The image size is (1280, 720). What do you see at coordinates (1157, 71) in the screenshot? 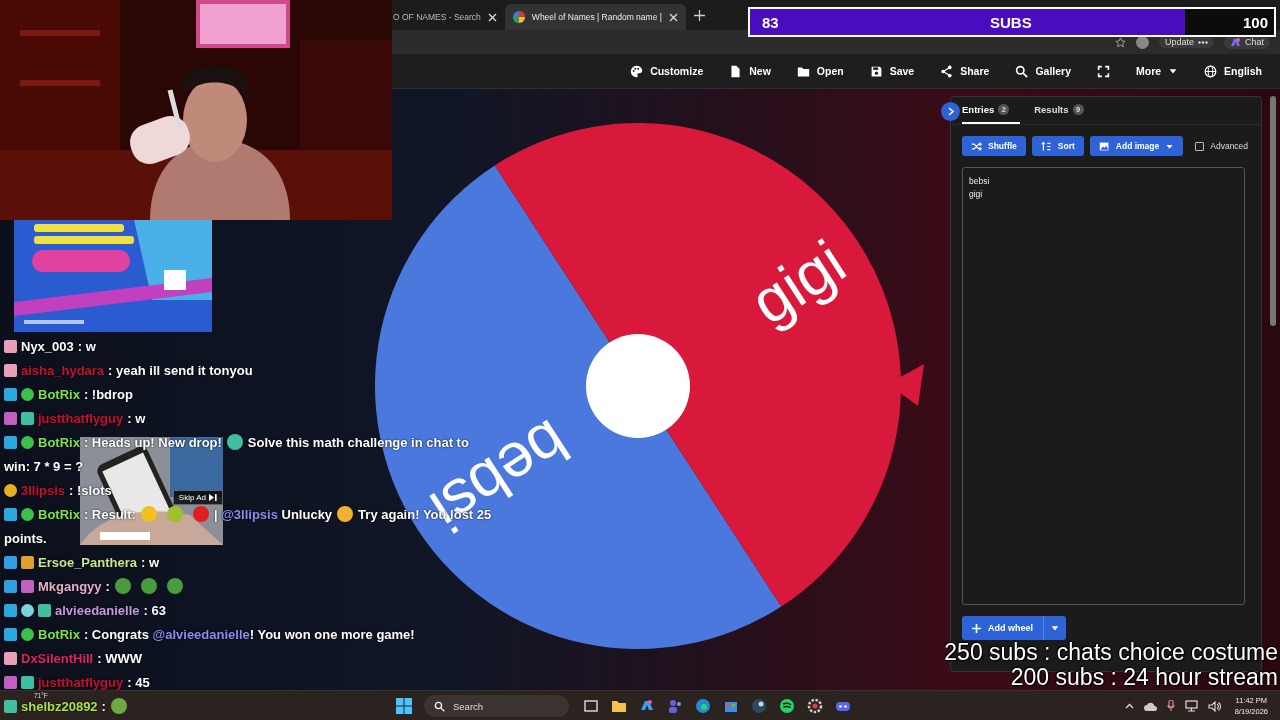
I see `toolbar-button: More` at bounding box center [1157, 71].